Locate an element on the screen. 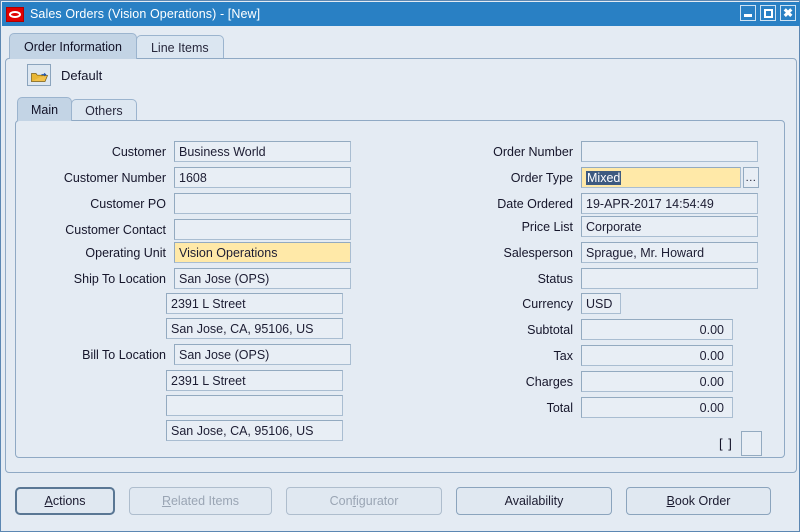  tab-others-label: Others is located at coordinates (104, 110).